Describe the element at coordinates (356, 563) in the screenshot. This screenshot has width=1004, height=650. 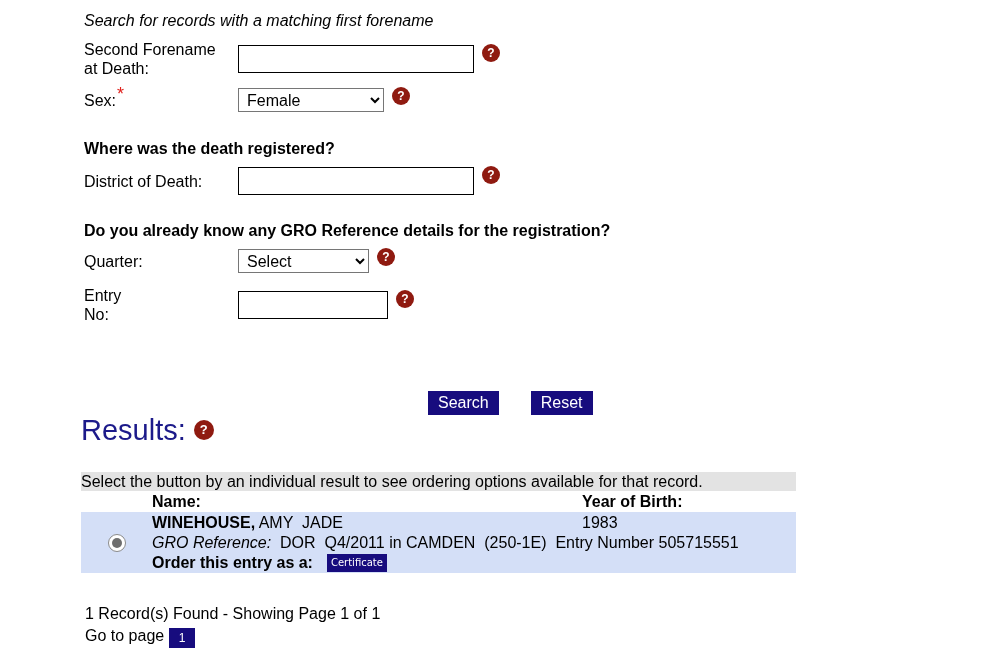
I see `certificate-button: Certificate` at that location.